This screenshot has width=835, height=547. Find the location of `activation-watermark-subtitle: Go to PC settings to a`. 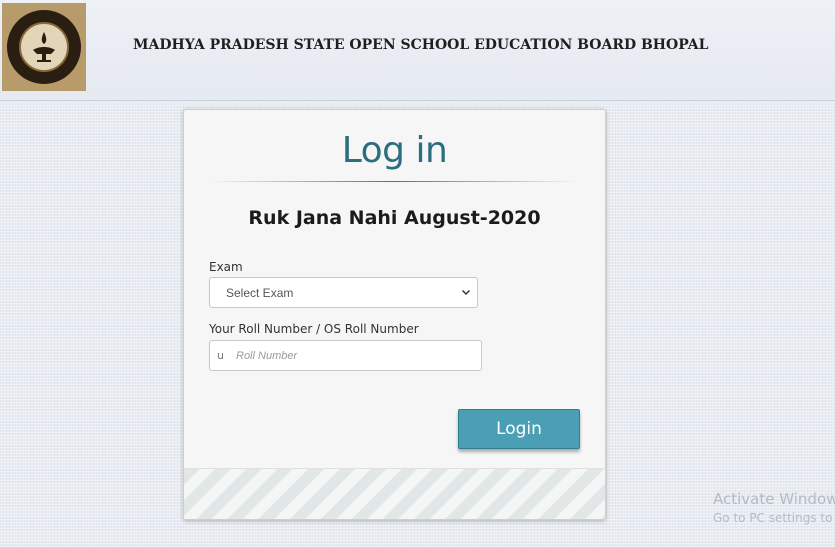

activation-watermark-subtitle: Go to PC settings to a is located at coordinates (774, 518).